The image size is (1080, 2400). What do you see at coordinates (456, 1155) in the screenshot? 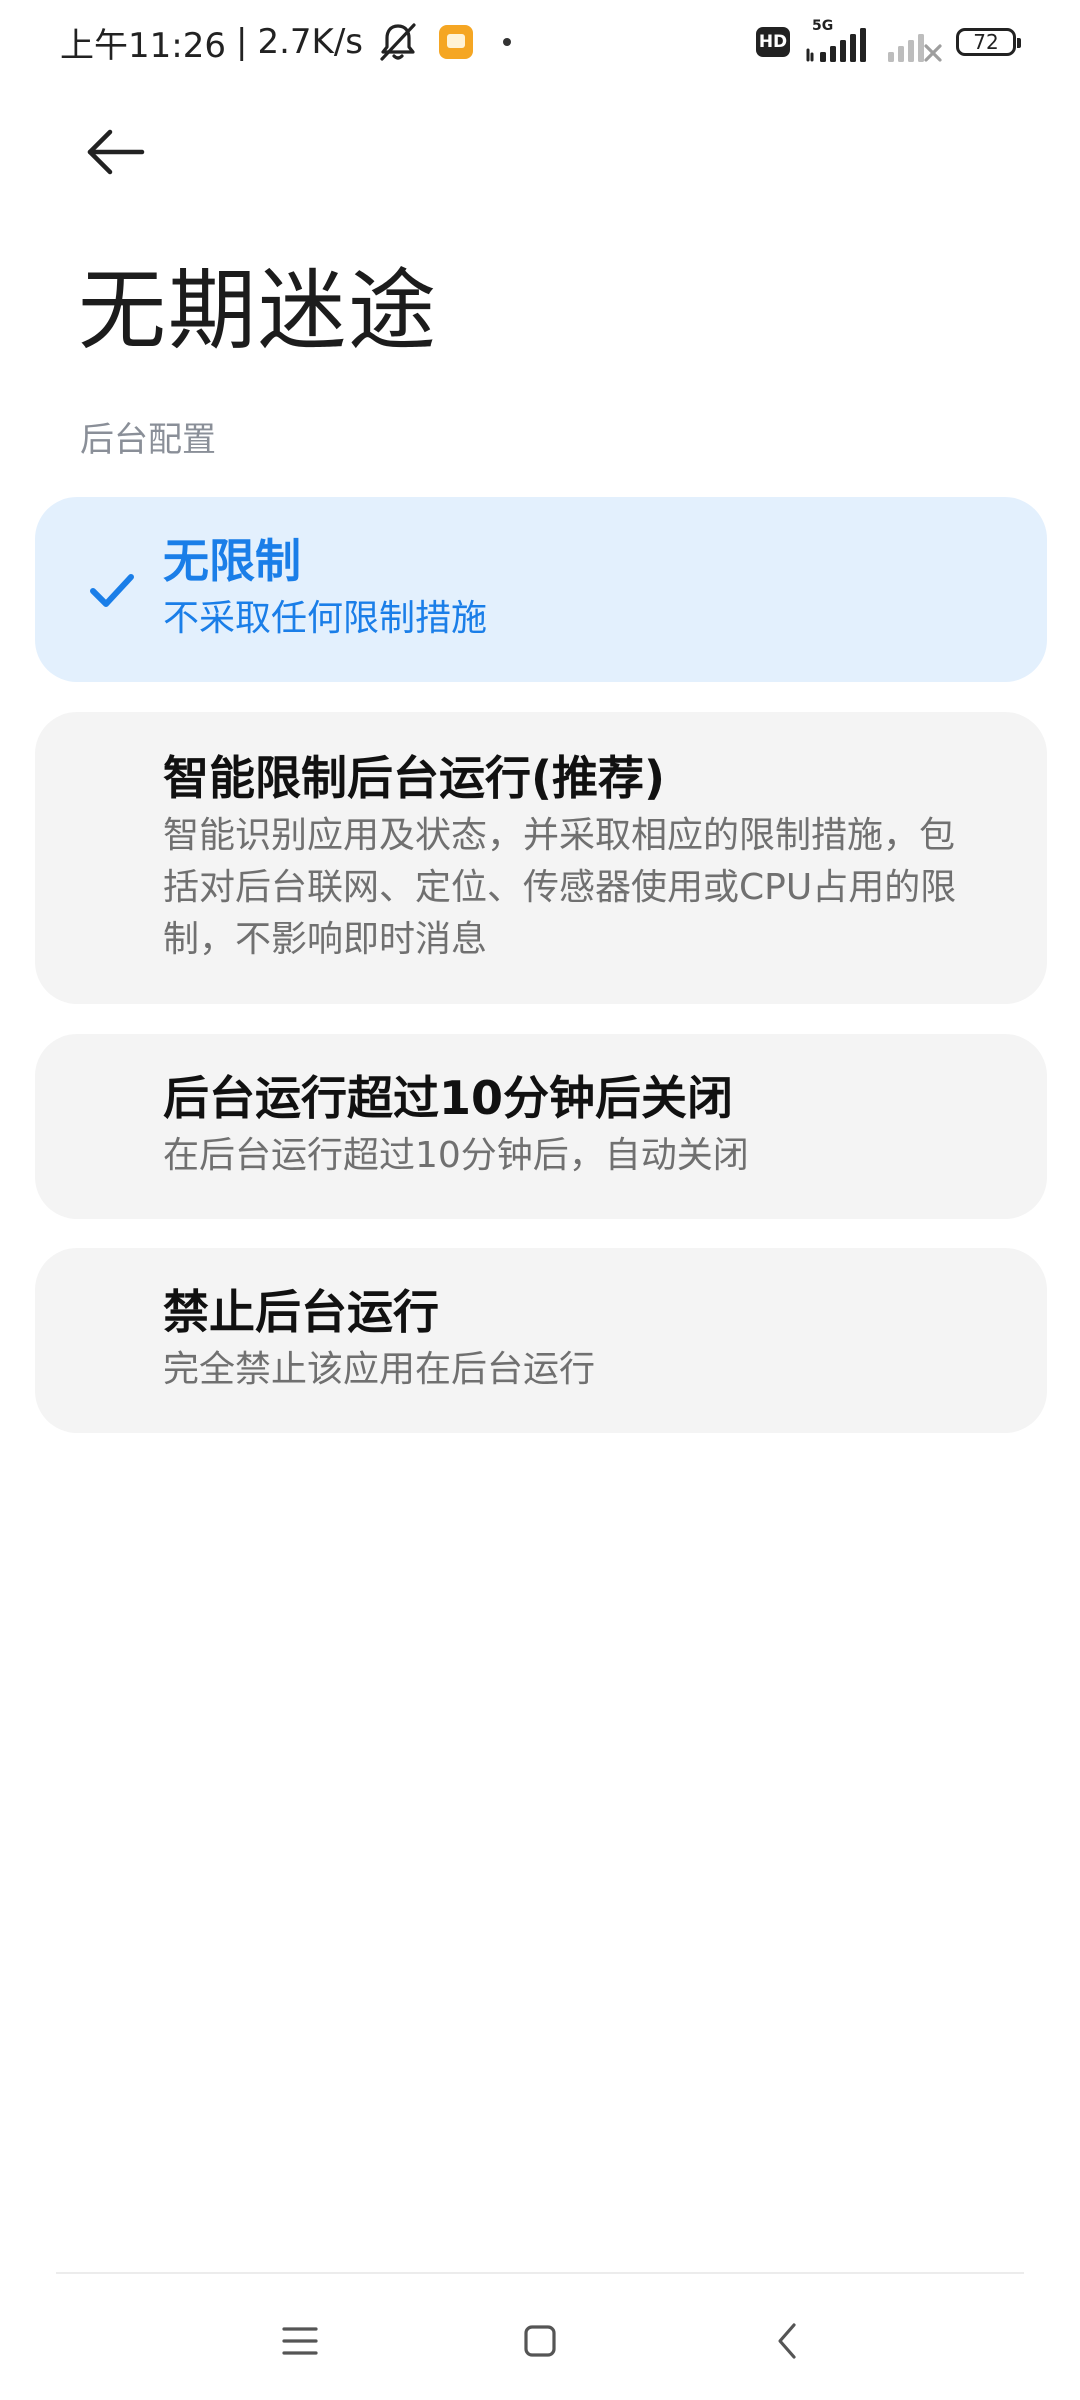
I see `option-description: 在后台运行超过10分钟后，自动关闭` at bounding box center [456, 1155].